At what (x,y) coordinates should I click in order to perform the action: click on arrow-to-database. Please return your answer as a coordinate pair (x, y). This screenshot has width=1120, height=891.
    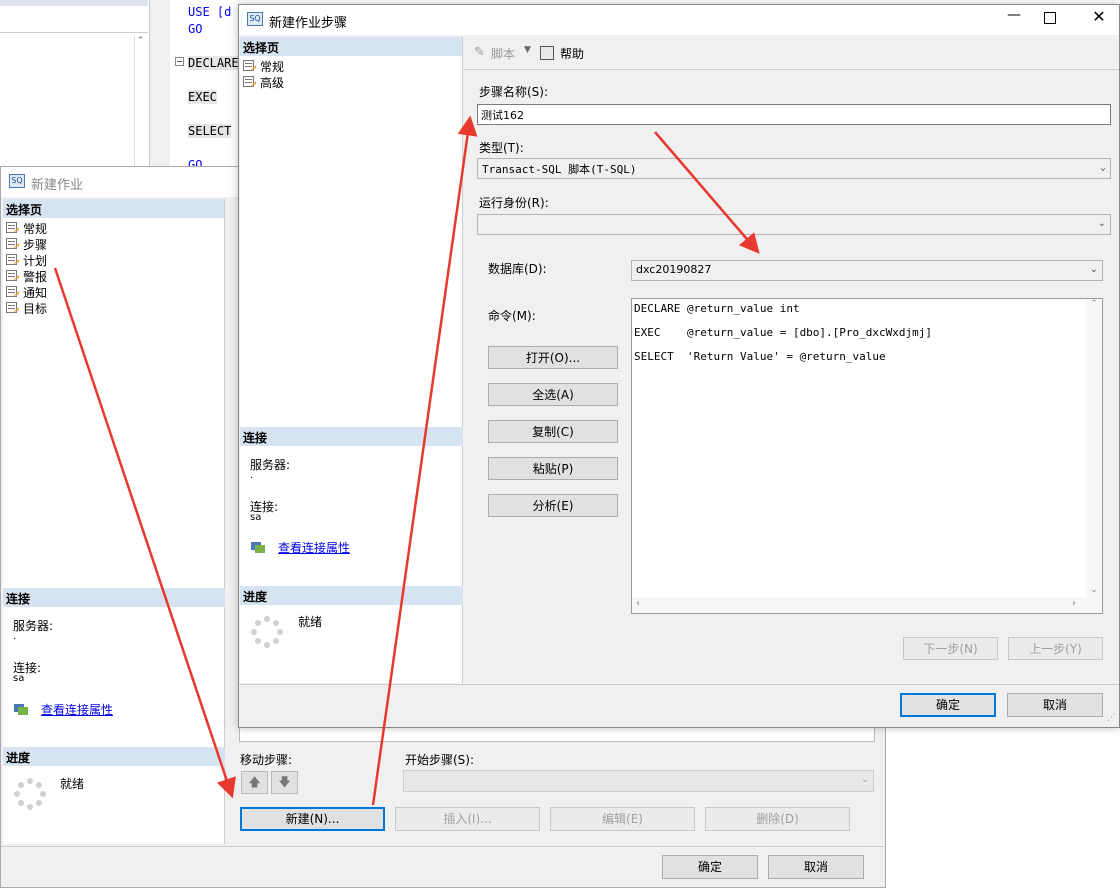
    Looking at the image, I should click on (707, 192).